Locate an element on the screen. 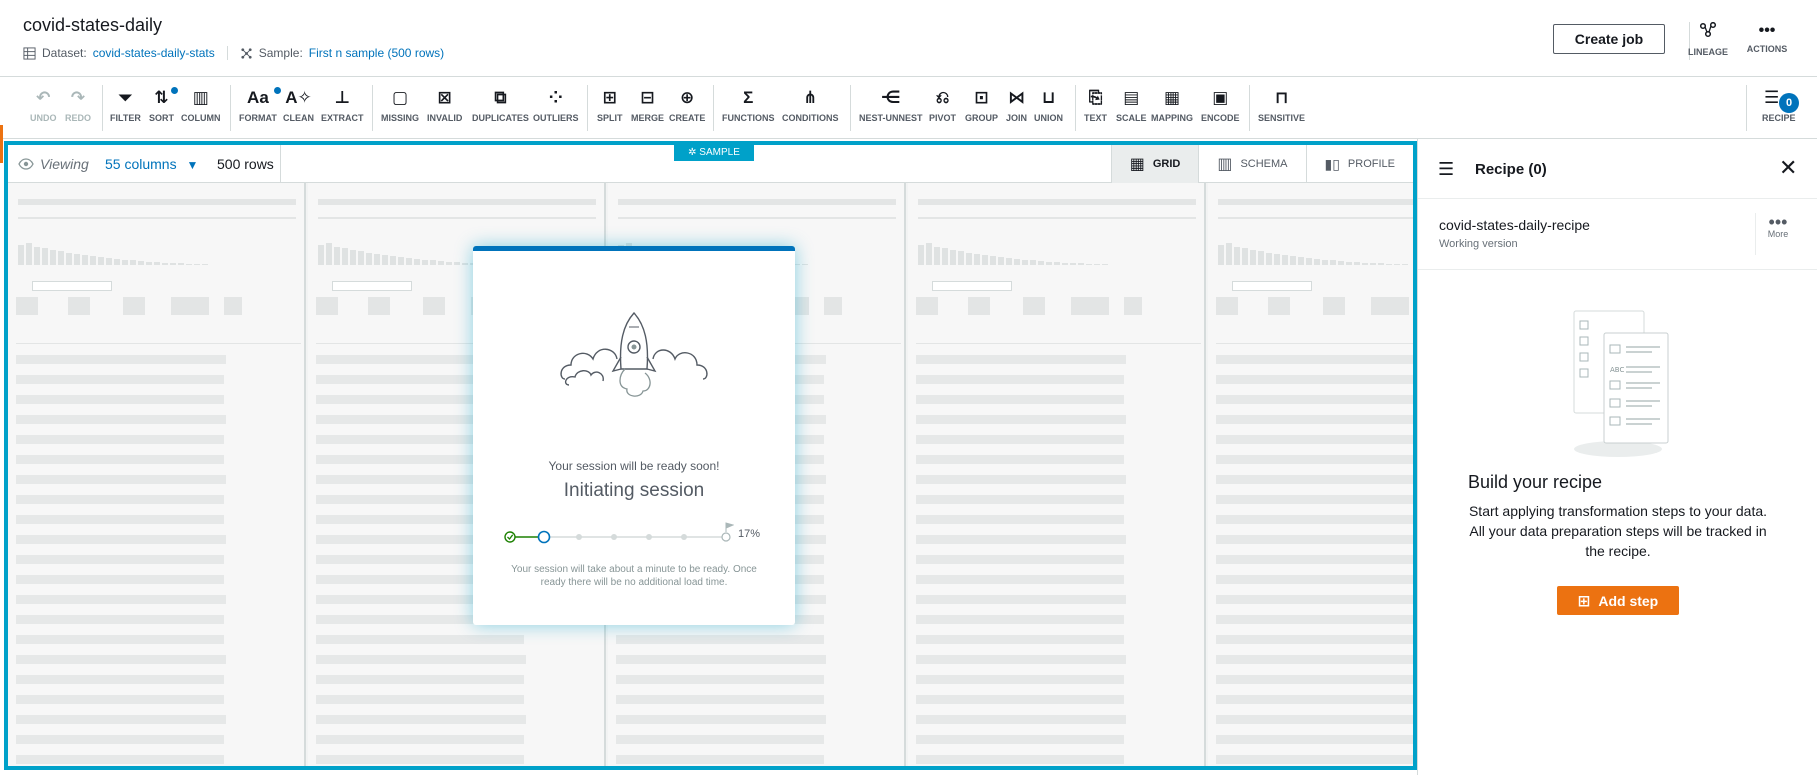 This screenshot has width=1817, height=775. columns-dropdown: 55 columns ▼ is located at coordinates (151, 164).